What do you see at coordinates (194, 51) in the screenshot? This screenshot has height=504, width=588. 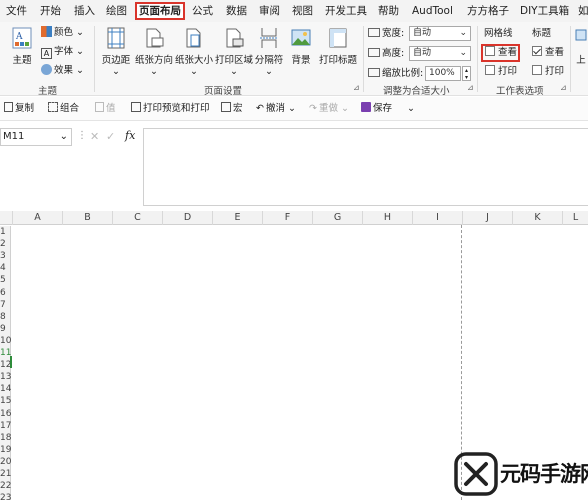 I see `size-button: 纸张大小 ⌄` at bounding box center [194, 51].